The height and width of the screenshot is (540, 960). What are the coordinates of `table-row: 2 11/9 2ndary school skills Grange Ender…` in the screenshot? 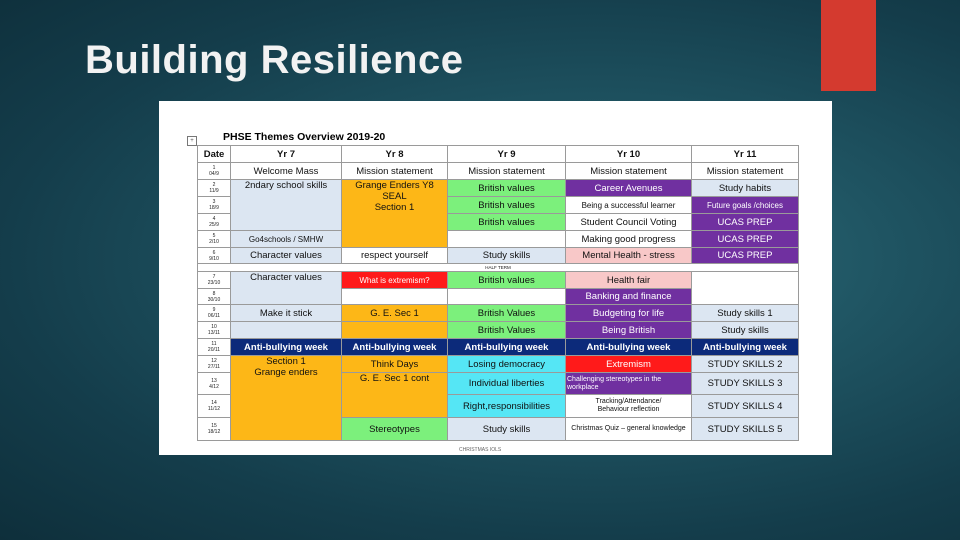 It's located at (498, 213).